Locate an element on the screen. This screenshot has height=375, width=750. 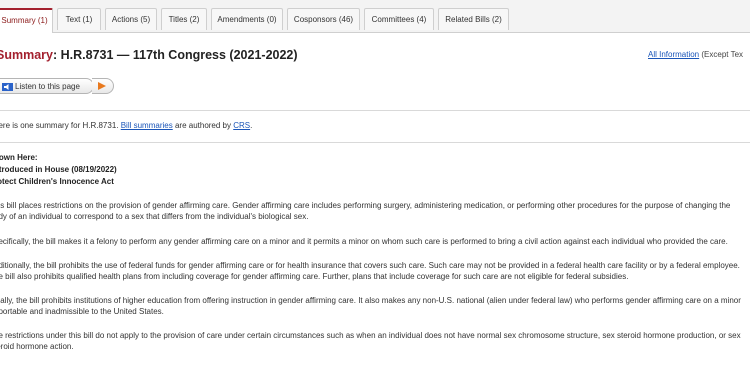
tab-summary: Summary (1) is located at coordinates (26, 20).